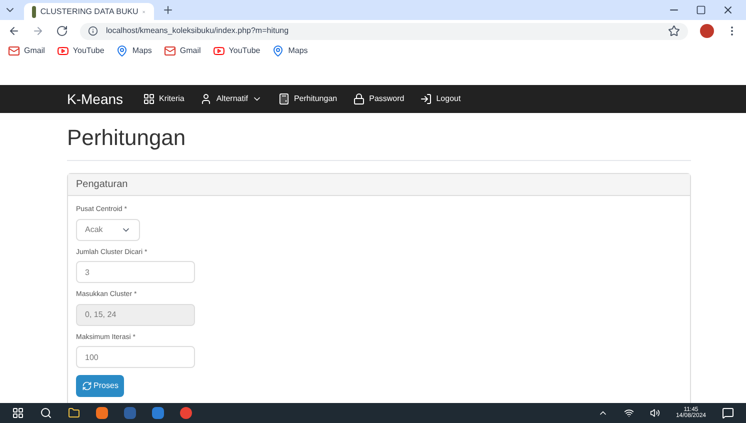 This screenshot has height=423, width=746. Describe the element at coordinates (284, 99) in the screenshot. I see `calculator-icon` at that location.